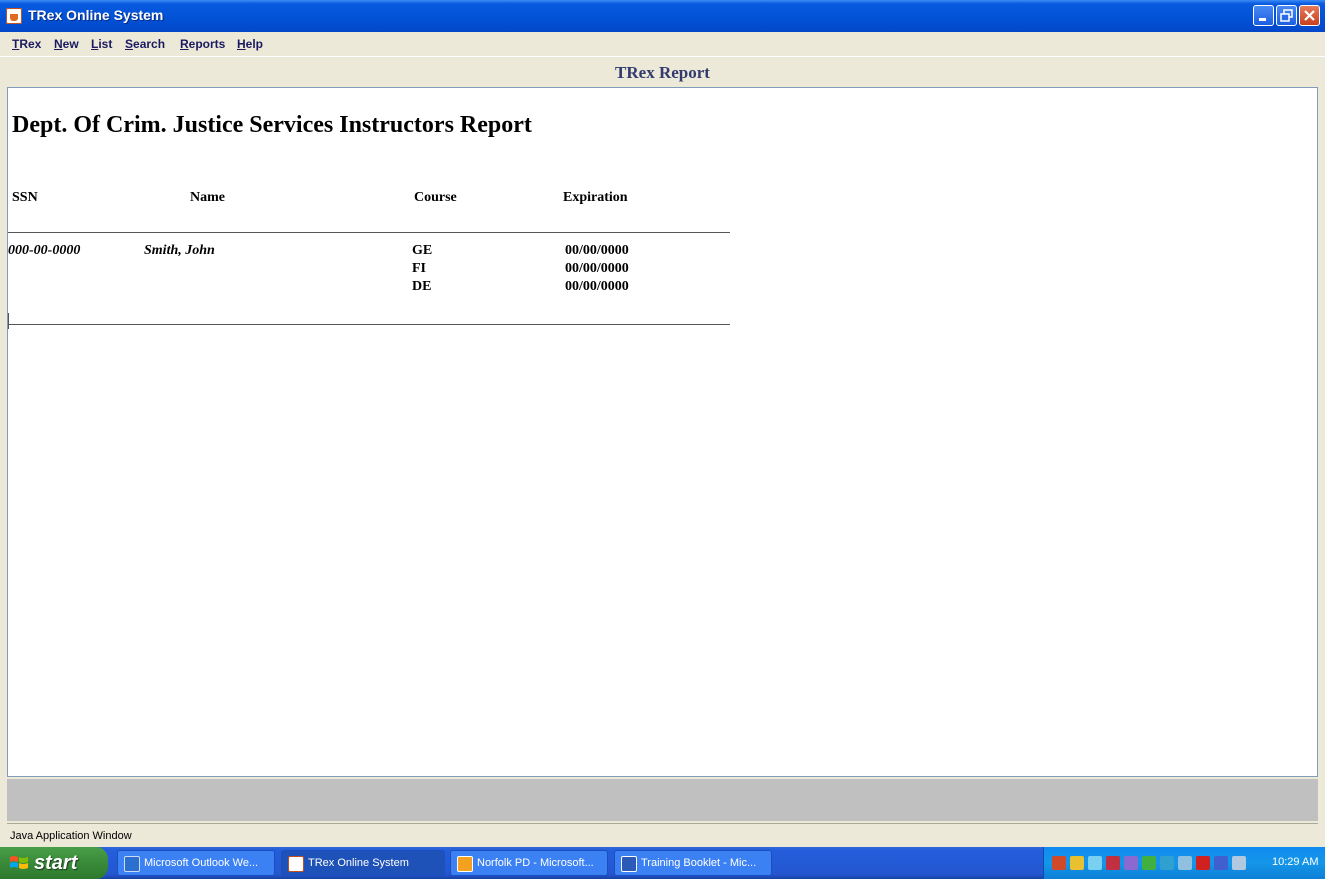  I want to click on restore-button, so click(1286, 15).